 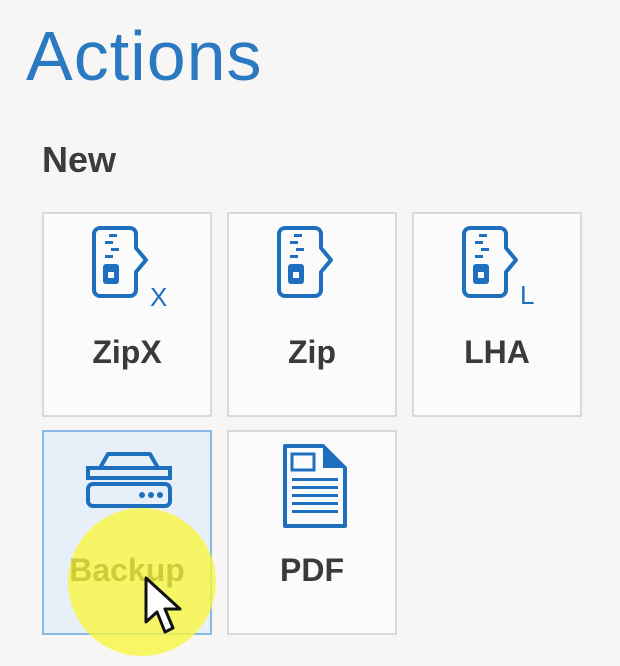 I want to click on page-title: Actions, so click(x=144, y=56).